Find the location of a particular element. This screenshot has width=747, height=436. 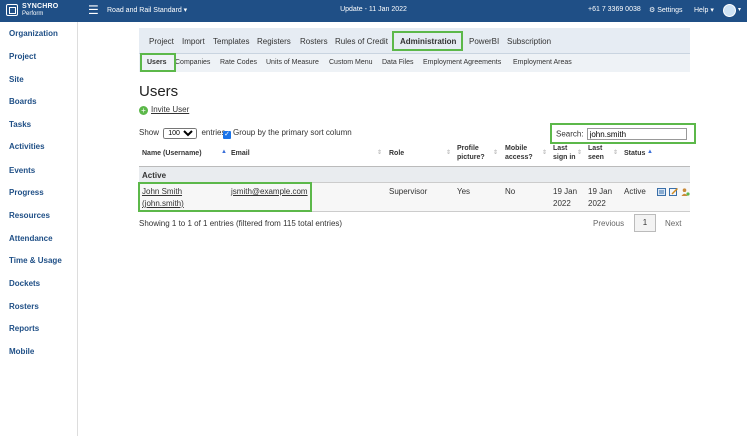

next-button: Next is located at coordinates (673, 223).